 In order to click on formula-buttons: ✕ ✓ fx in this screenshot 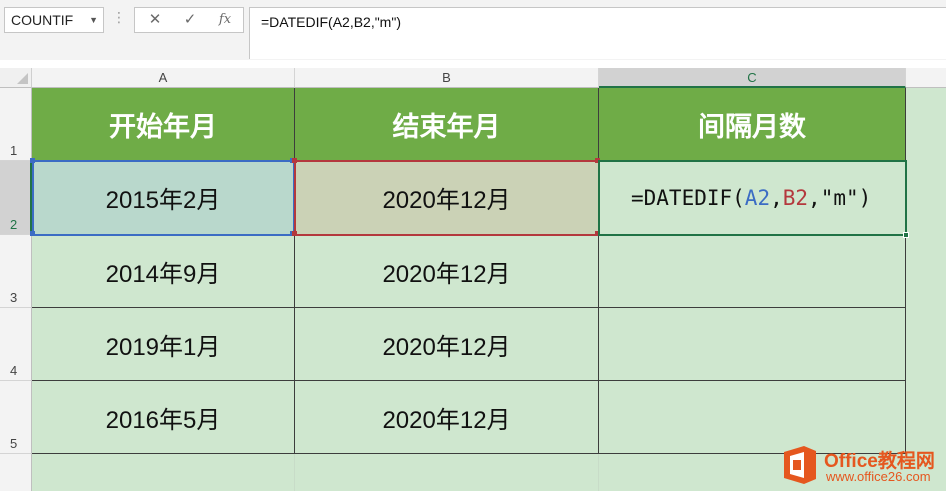, I will do `click(189, 20)`.